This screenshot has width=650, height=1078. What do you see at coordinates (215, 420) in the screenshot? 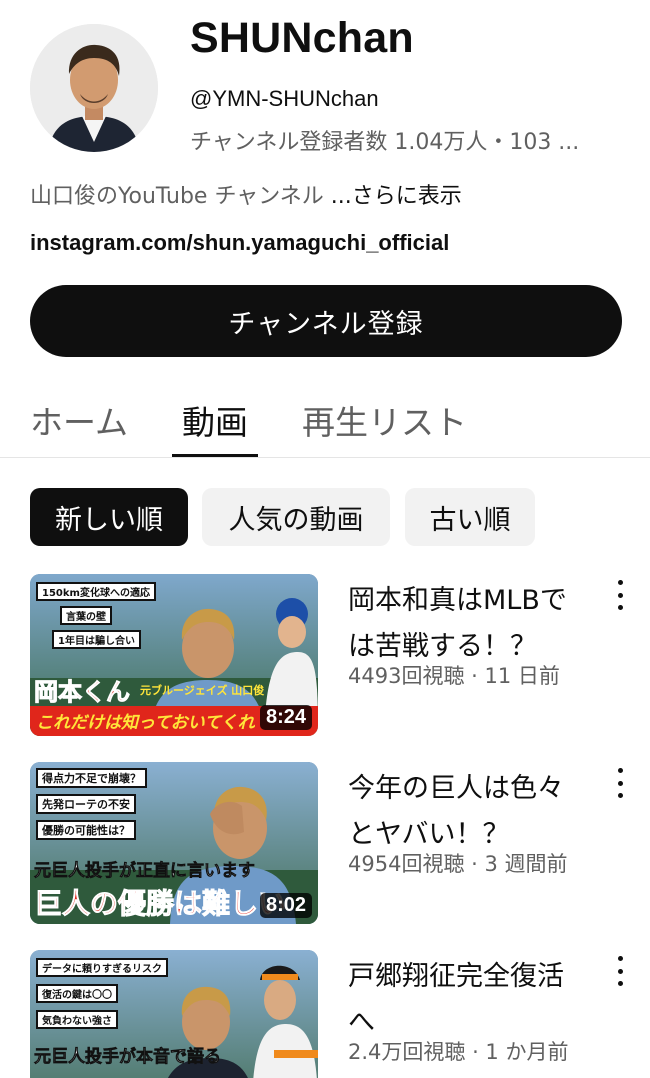
I see `tab-videos: 動画` at bounding box center [215, 420].